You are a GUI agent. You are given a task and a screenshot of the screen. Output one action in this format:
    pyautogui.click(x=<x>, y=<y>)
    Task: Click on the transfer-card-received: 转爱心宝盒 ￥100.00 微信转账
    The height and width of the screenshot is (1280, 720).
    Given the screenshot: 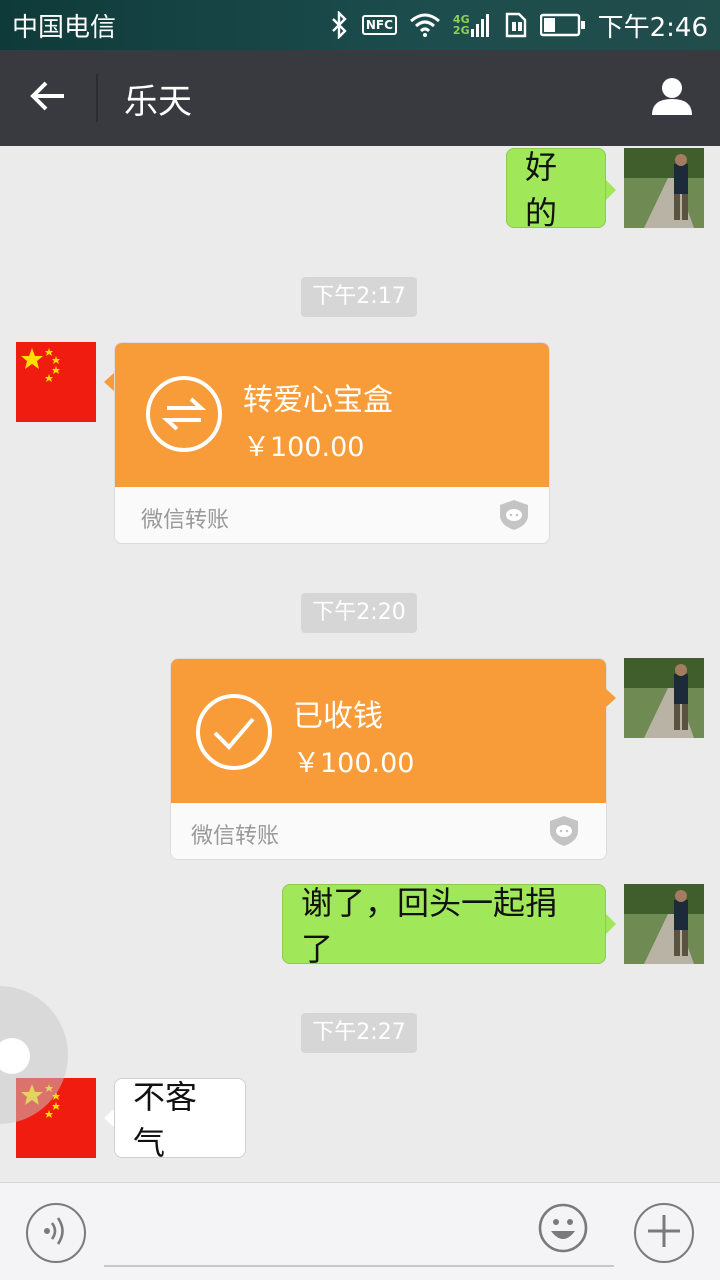 What is the action you would take?
    pyautogui.click(x=332, y=443)
    